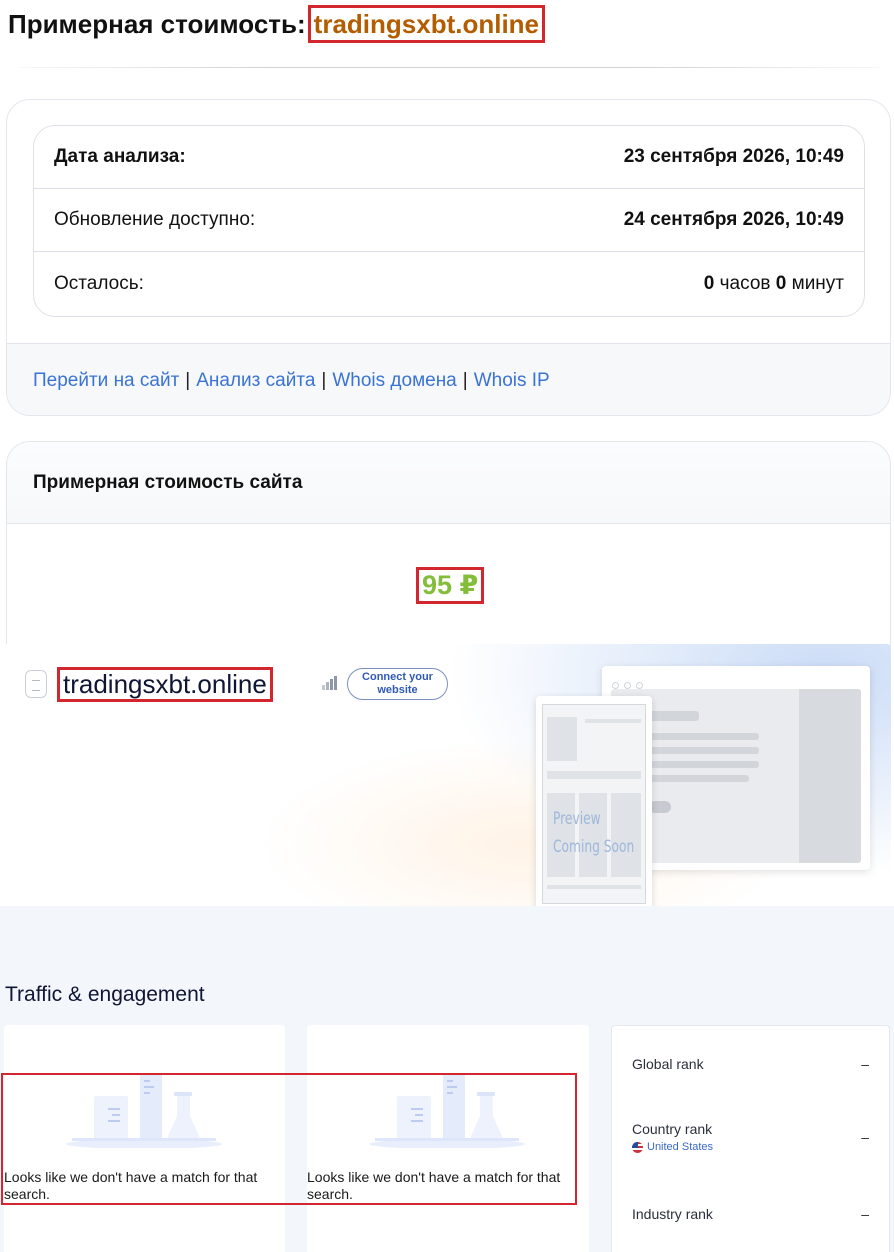 The image size is (894, 1252). I want to click on analysis-date-label: Дата анализа:, so click(120, 156).